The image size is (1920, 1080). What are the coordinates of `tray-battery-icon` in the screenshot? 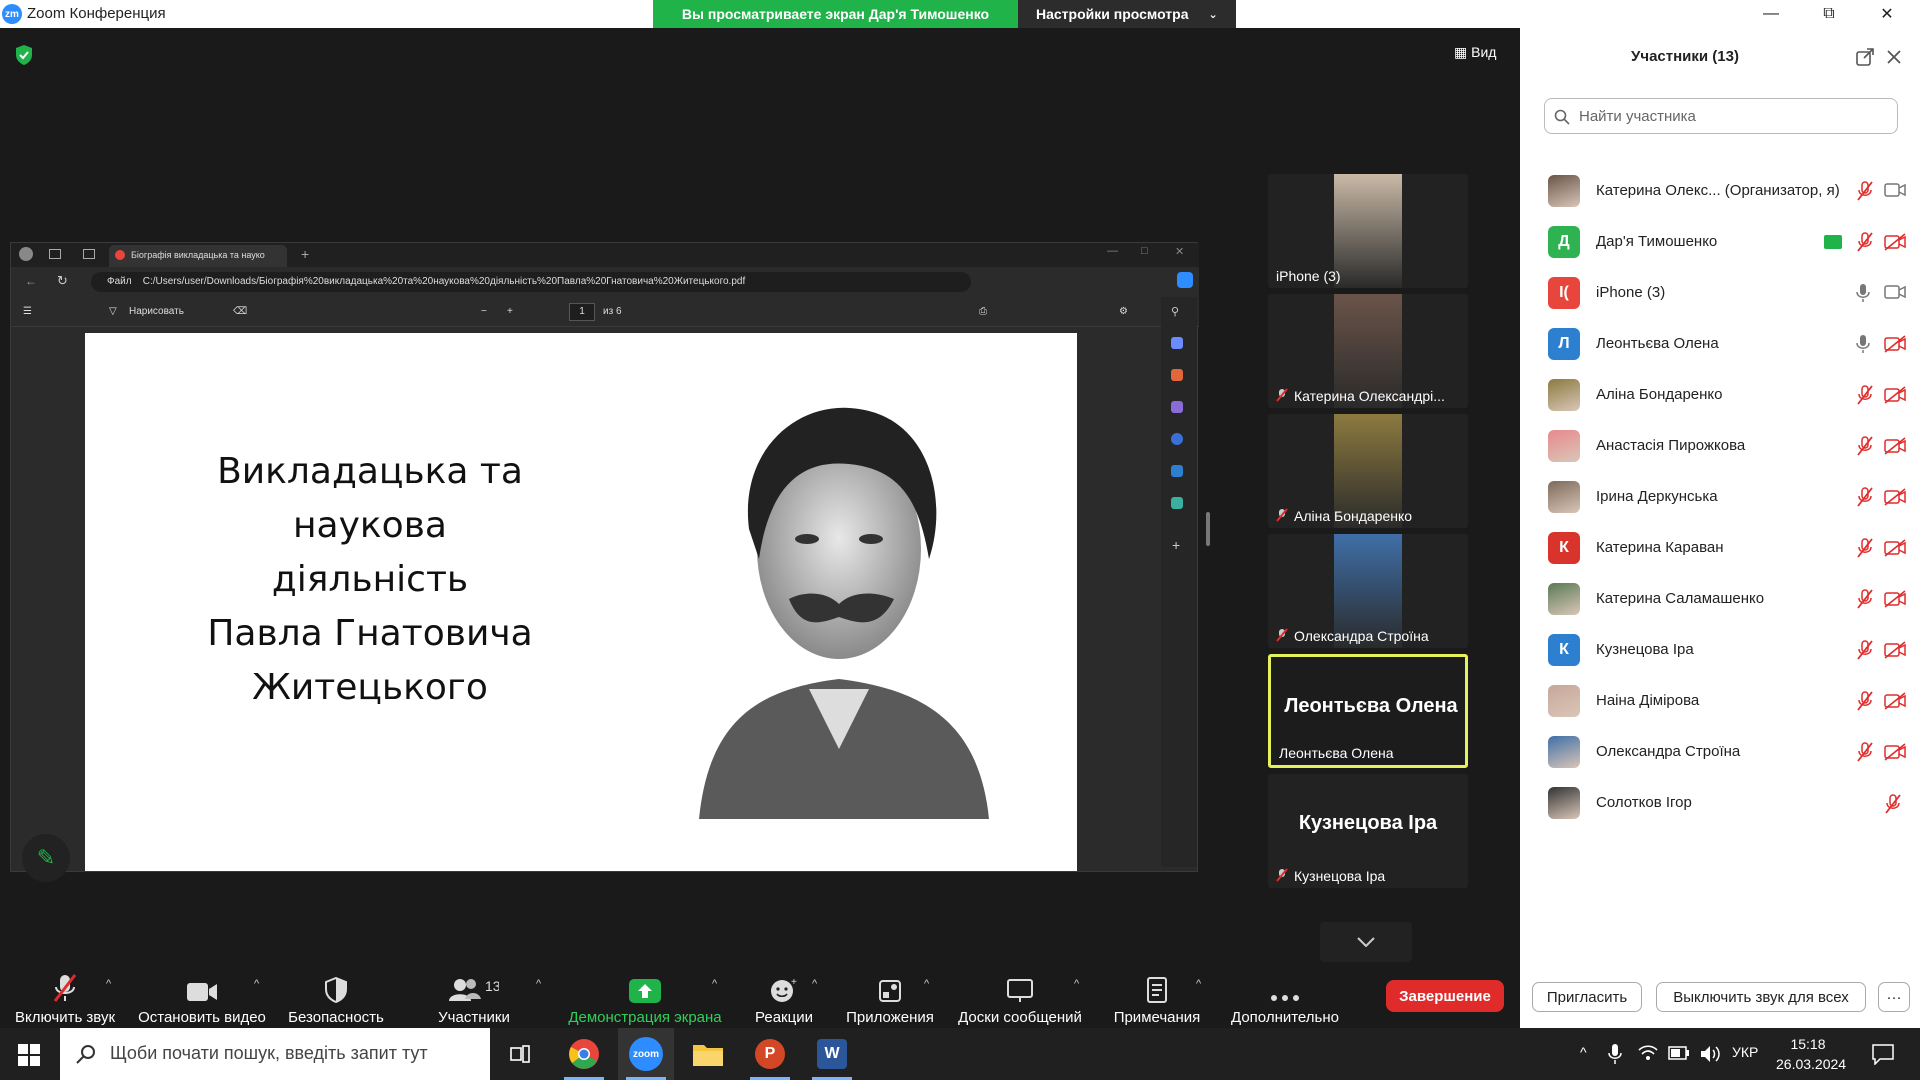 It's located at (1679, 1053).